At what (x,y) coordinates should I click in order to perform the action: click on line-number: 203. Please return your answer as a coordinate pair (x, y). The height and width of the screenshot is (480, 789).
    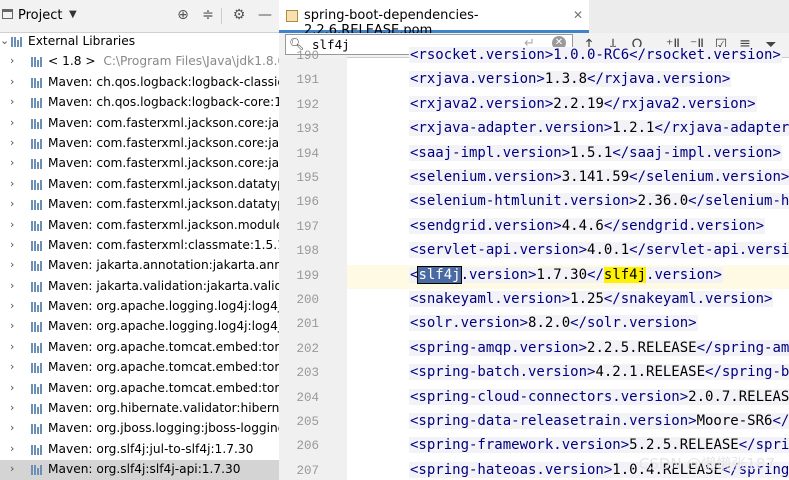
    Looking at the image, I should click on (307, 373).